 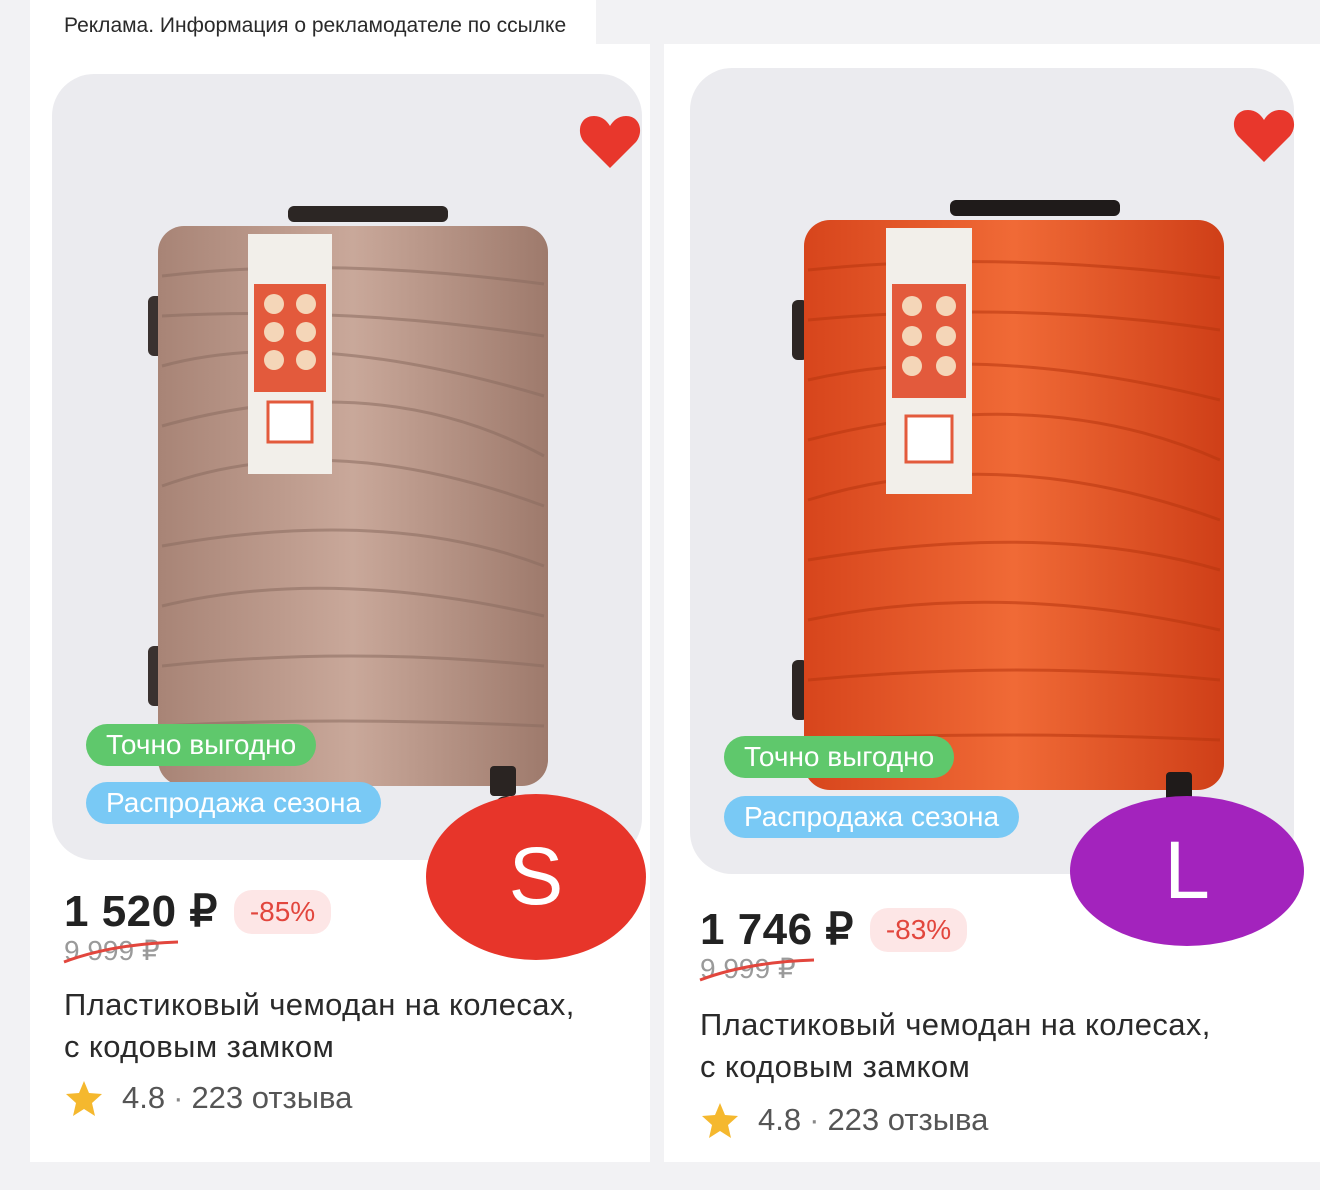 I want to click on price-row: 1 520 ₽ -85%, so click(x=198, y=911).